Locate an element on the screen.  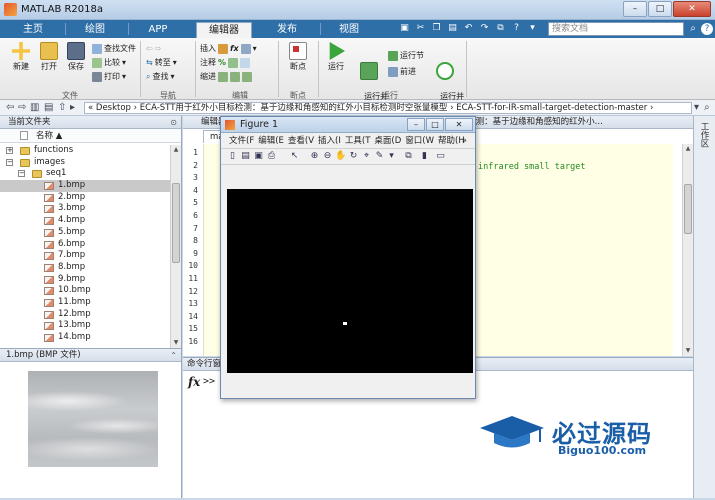
tab-editor: 编辑器 is located at coordinates (224, 30).